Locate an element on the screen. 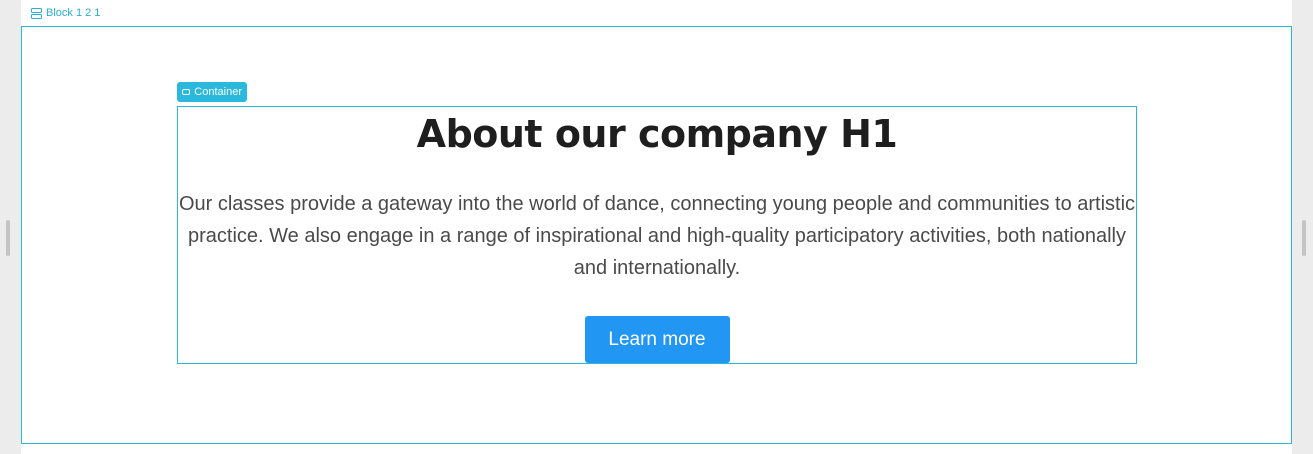  container-tag: Container is located at coordinates (212, 92).